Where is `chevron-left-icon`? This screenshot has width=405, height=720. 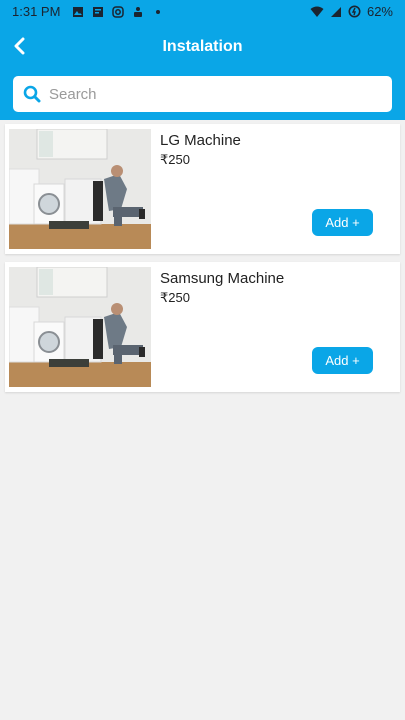 chevron-left-icon is located at coordinates (19, 46).